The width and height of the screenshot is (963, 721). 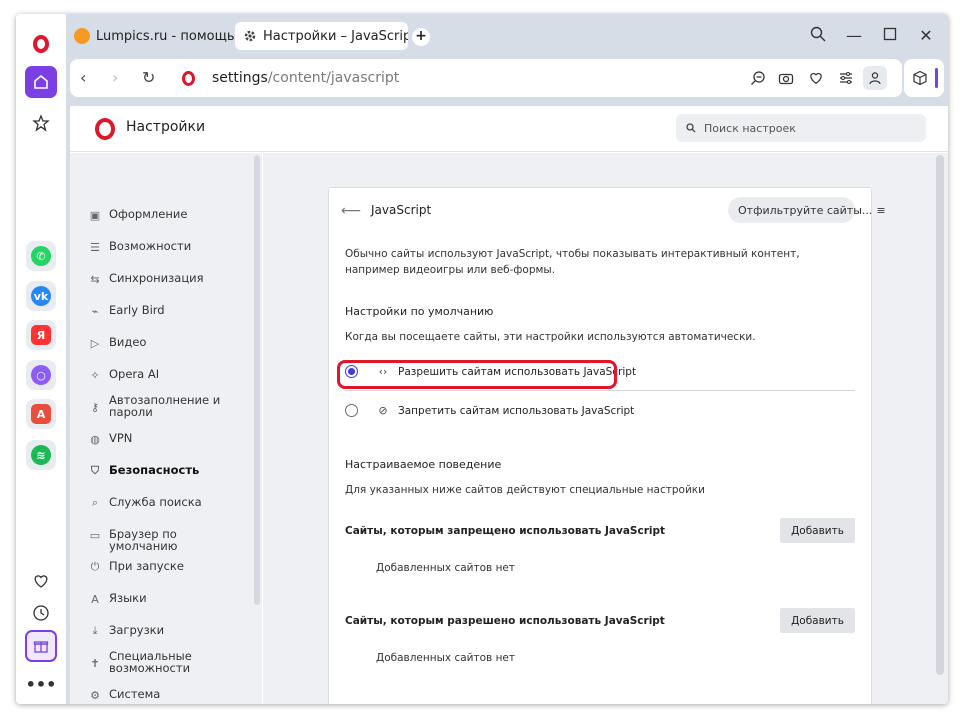 I want to click on nav-item-label: VPN, so click(x=121, y=438).